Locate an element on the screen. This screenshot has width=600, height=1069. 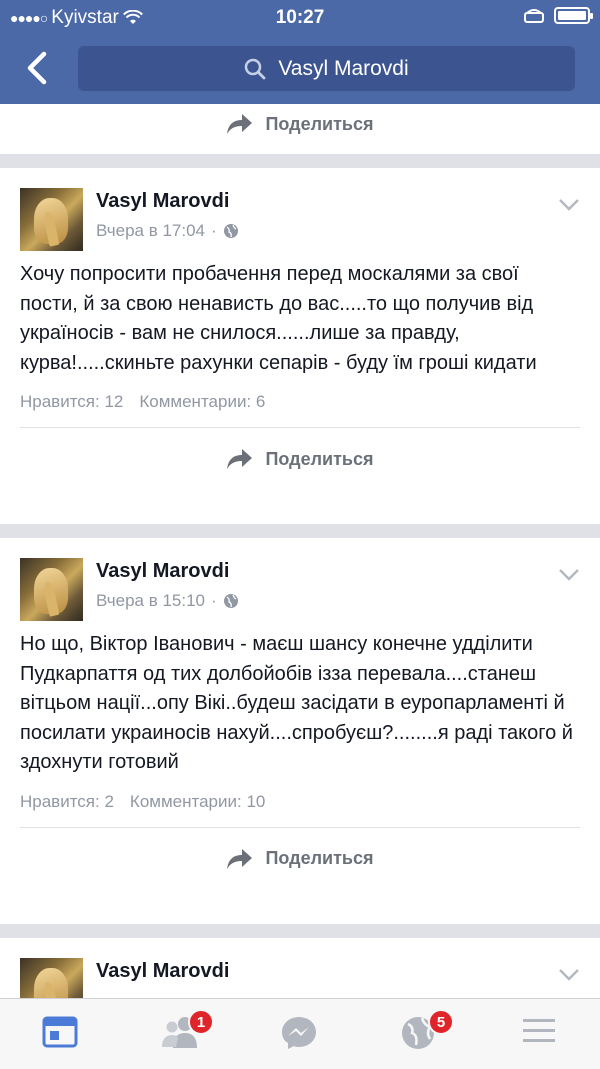
news-feed-icon is located at coordinates (60, 1032).